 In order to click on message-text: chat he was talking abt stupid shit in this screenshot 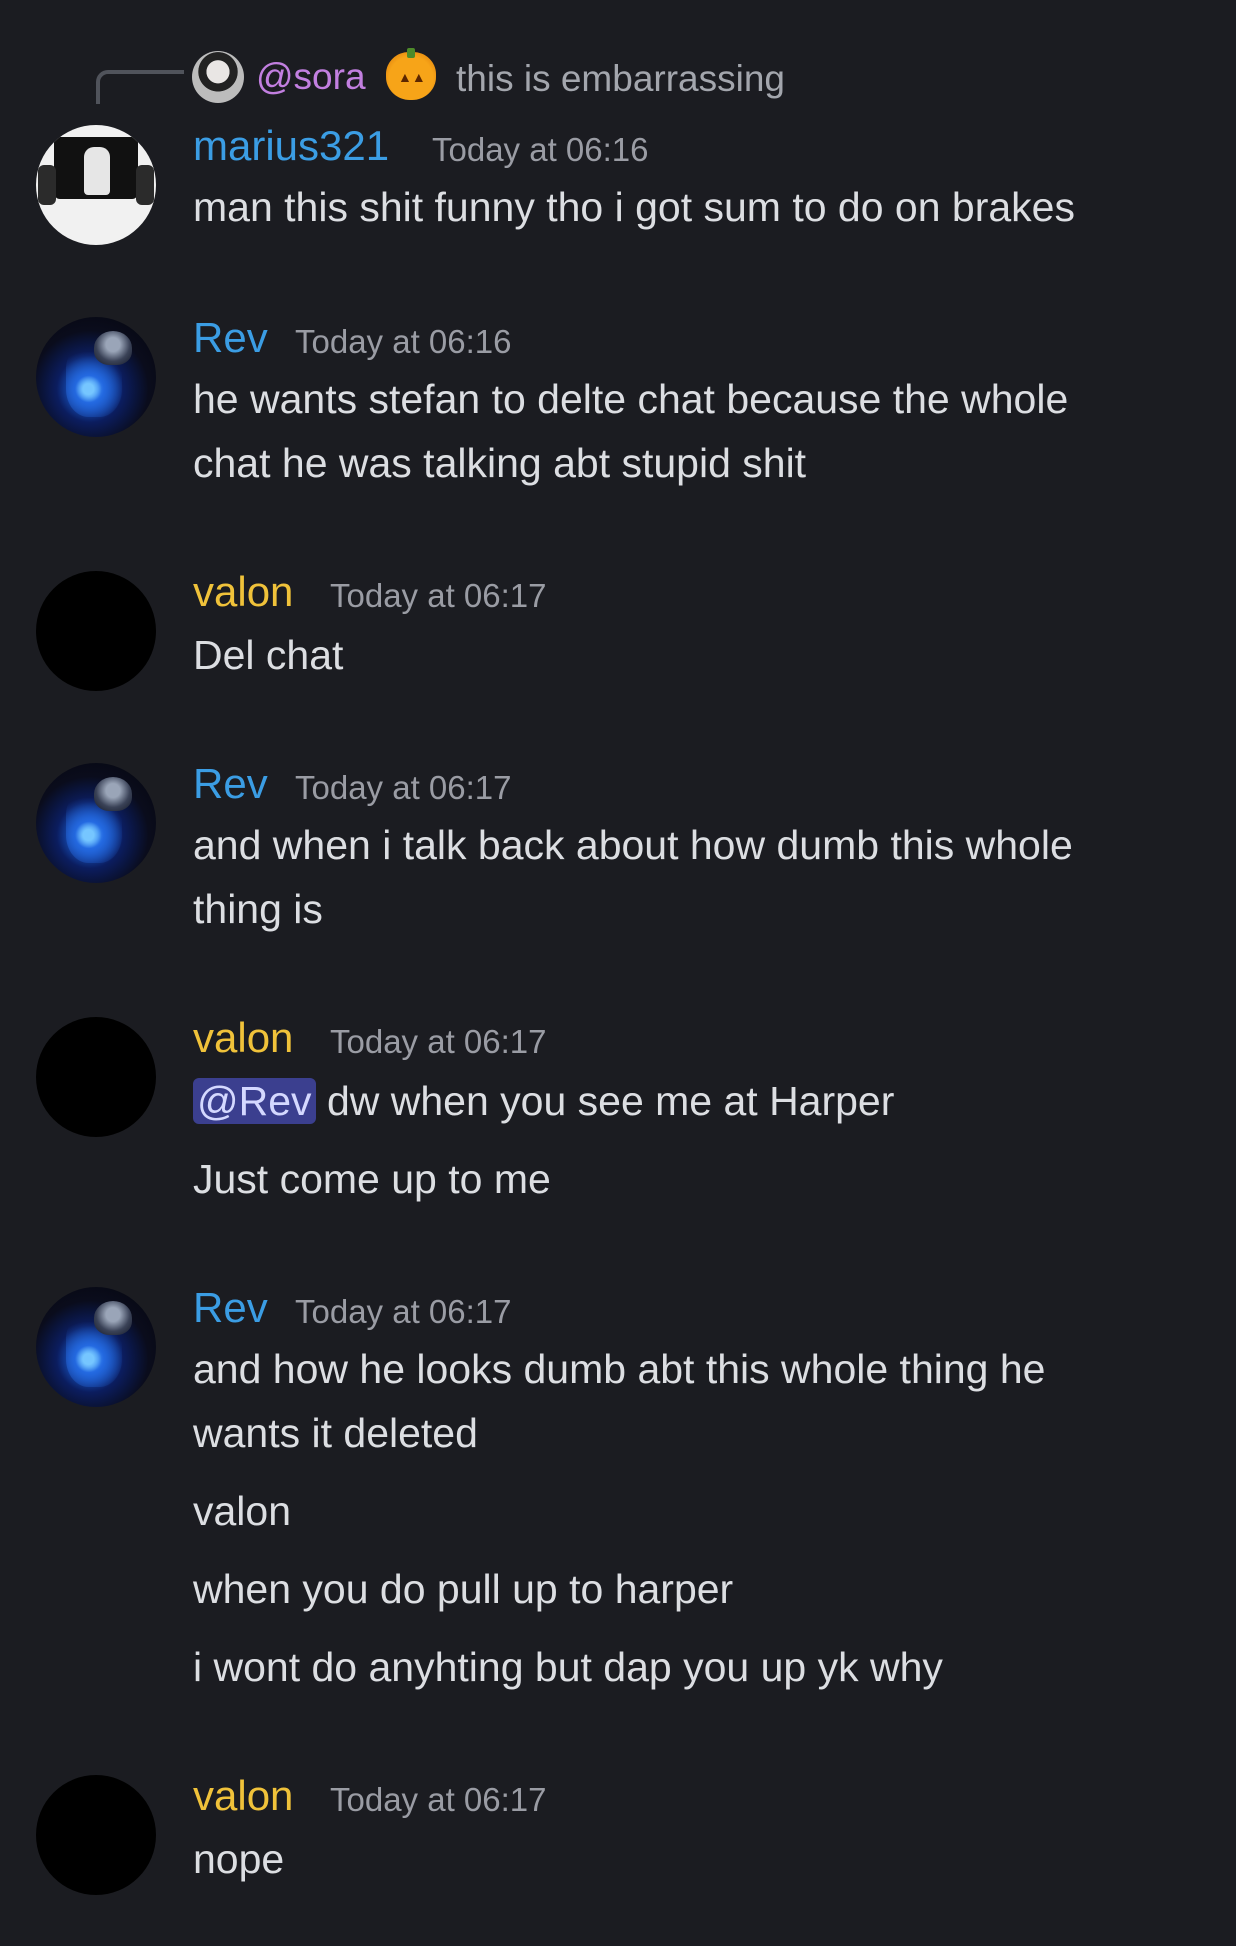, I will do `click(500, 463)`.